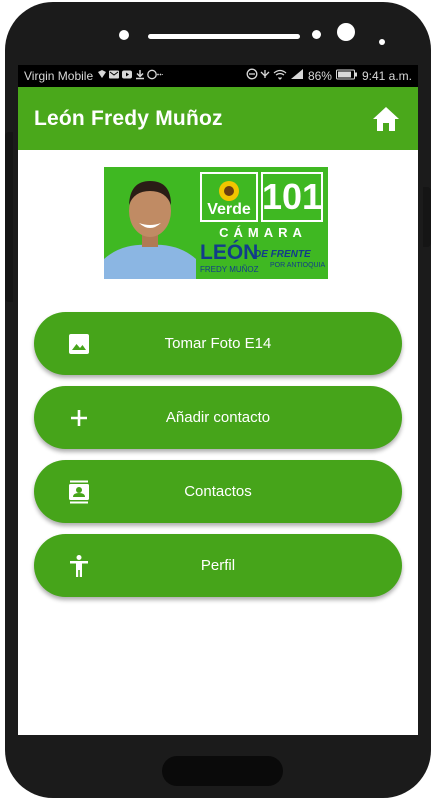 This screenshot has width=436, height=800. What do you see at coordinates (150, 223) in the screenshot?
I see `candidate-photo` at bounding box center [150, 223].